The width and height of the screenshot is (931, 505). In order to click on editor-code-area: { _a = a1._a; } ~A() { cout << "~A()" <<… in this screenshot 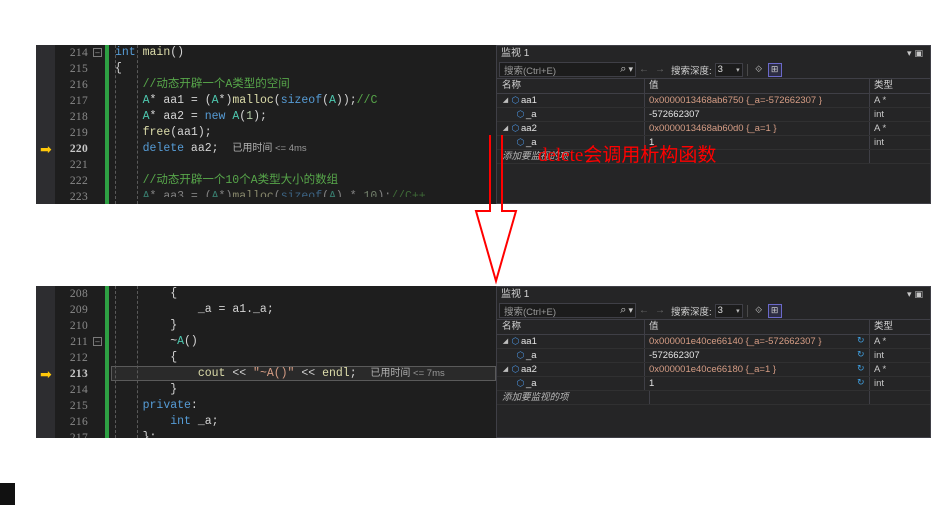, I will do `click(302, 362)`.